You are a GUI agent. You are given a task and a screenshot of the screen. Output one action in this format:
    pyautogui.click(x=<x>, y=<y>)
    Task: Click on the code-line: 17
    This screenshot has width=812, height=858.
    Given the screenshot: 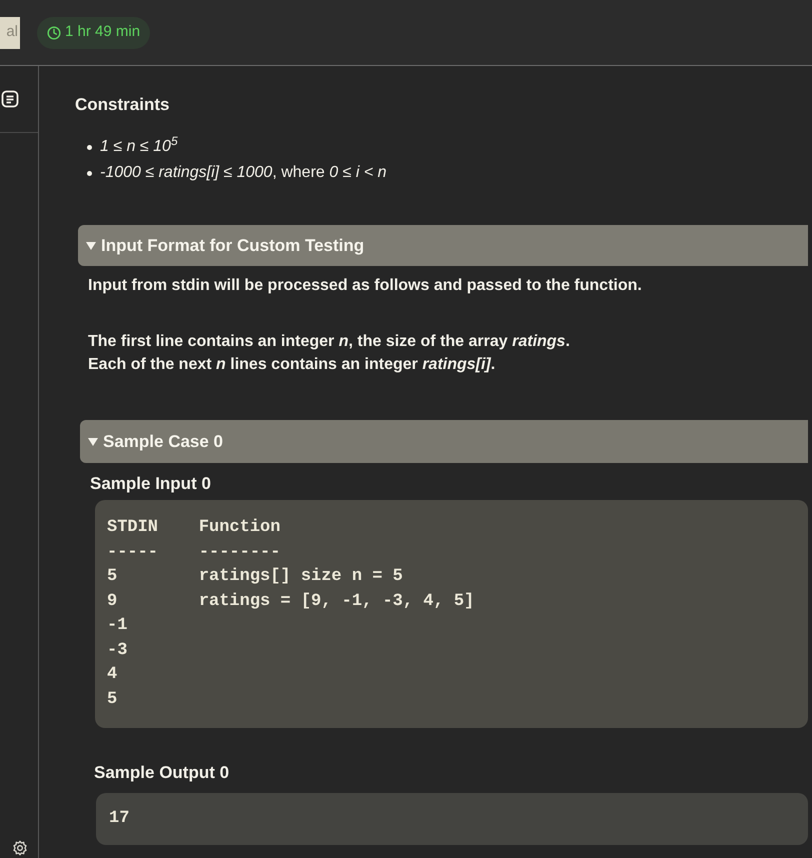 What is the action you would take?
    pyautogui.click(x=119, y=819)
    